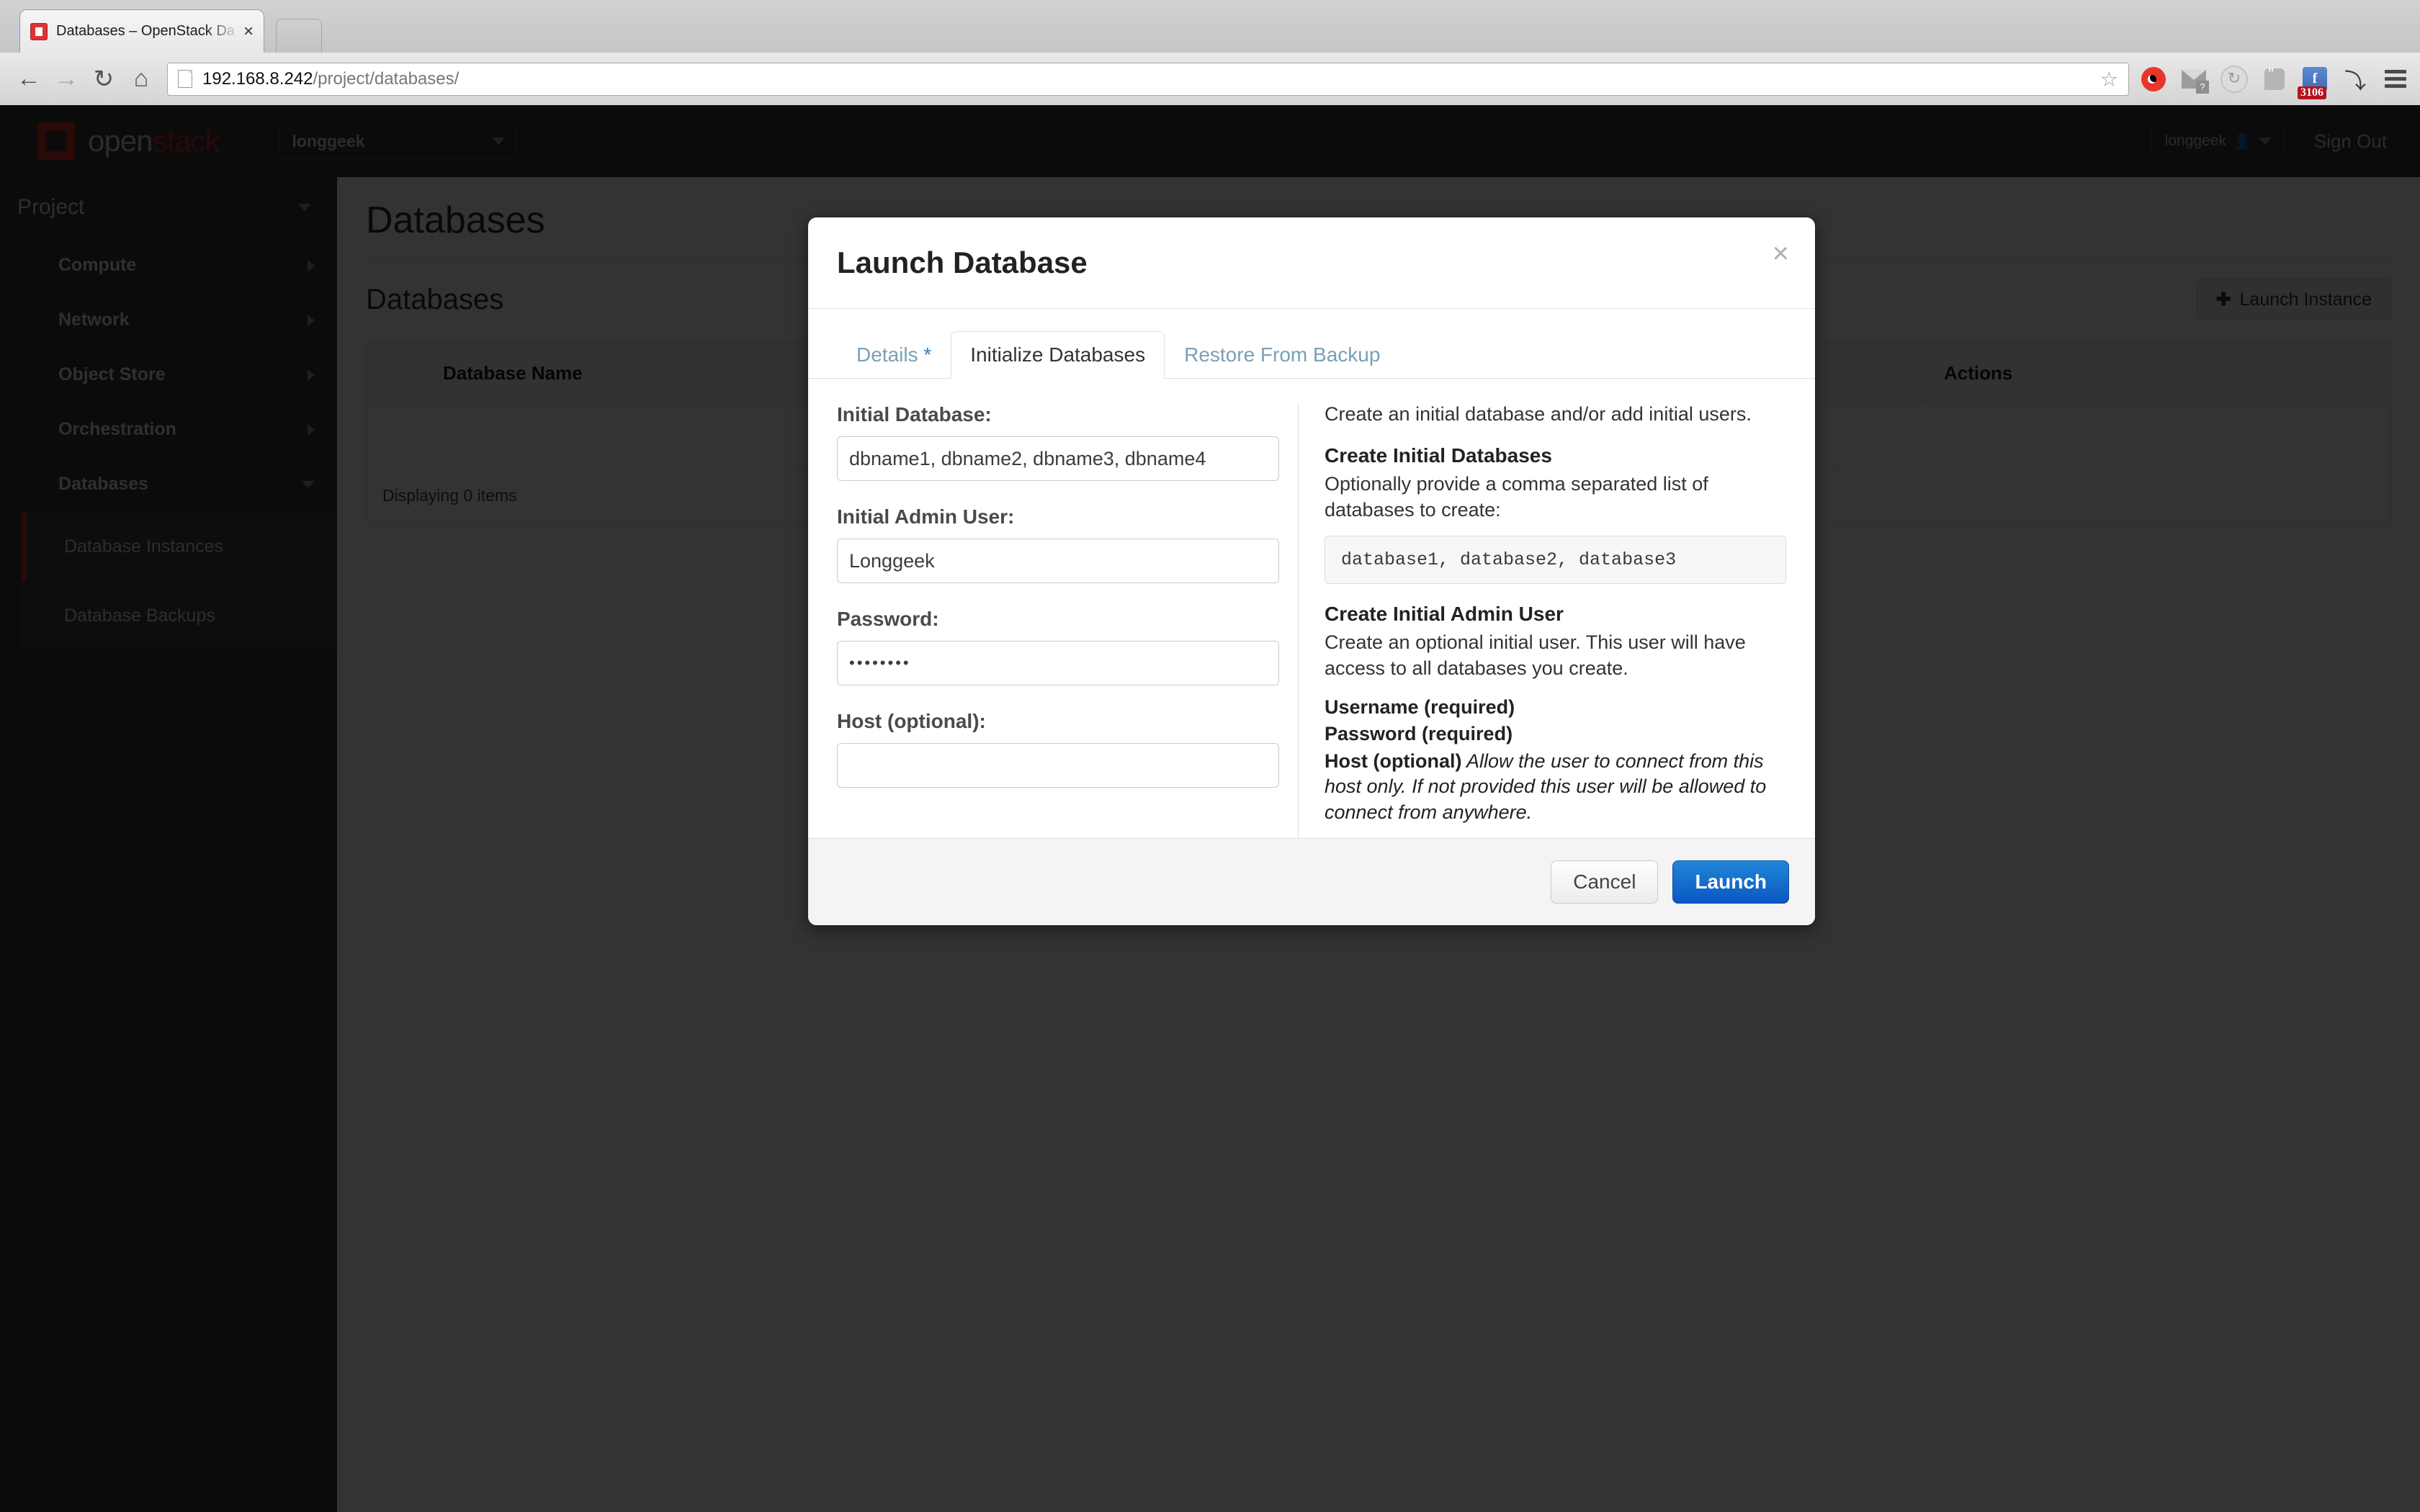  Describe the element at coordinates (1444, 614) in the screenshot. I see `help-heading-admin-user: Create Initial Admin User` at that location.